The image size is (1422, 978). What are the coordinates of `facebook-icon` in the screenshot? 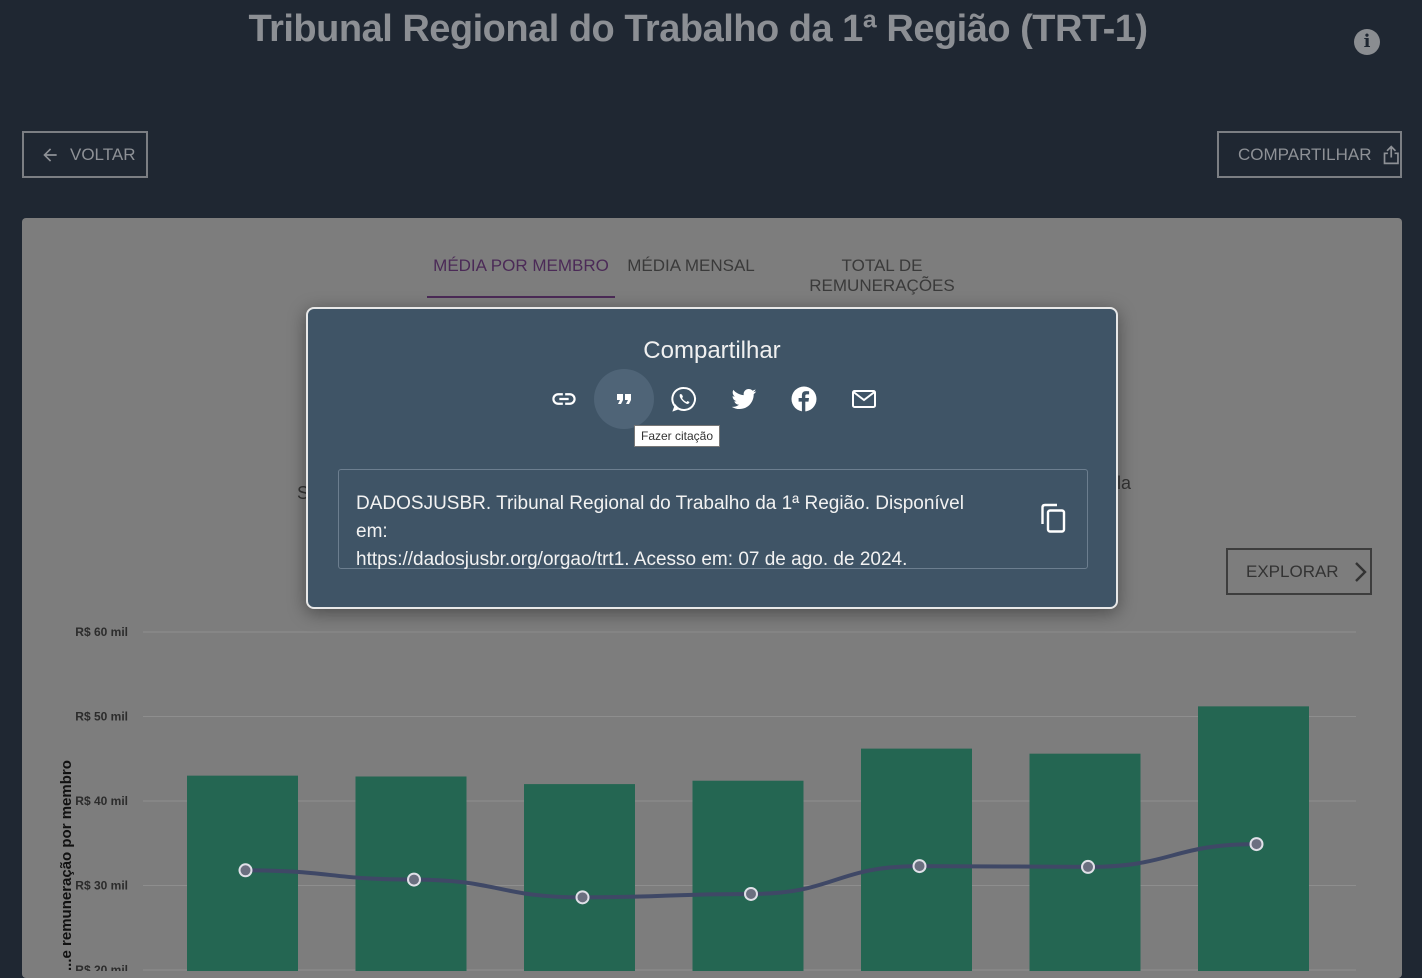 It's located at (804, 399).